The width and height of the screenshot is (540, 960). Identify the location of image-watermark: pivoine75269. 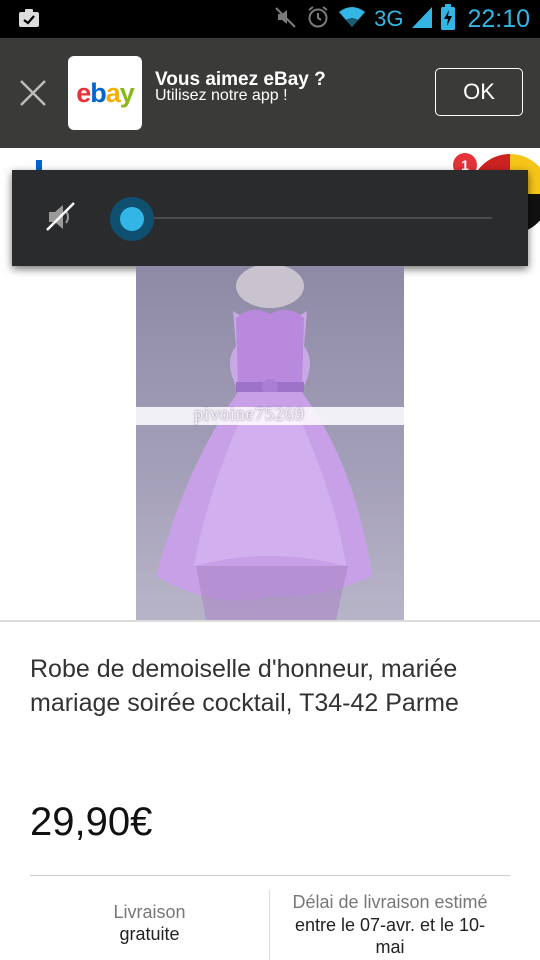
(249, 414).